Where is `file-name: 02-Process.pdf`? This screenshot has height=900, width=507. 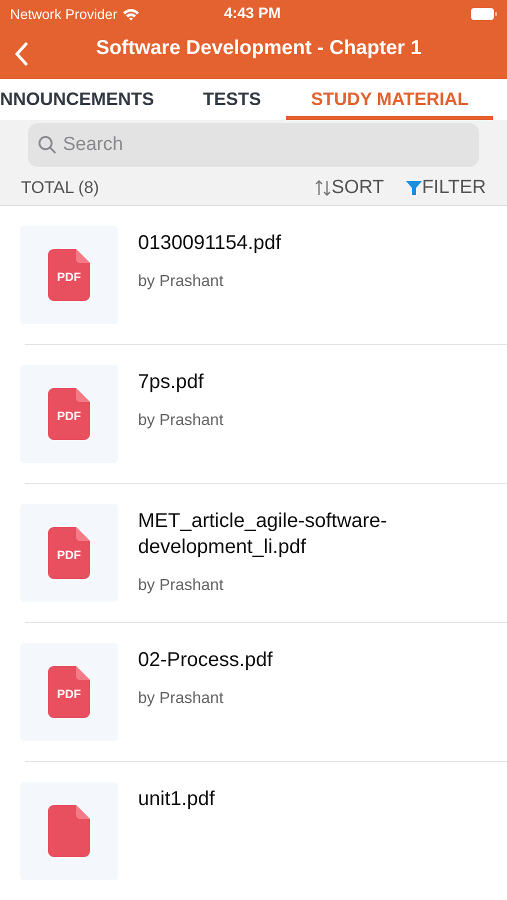
file-name: 02-Process.pdf is located at coordinates (288, 660).